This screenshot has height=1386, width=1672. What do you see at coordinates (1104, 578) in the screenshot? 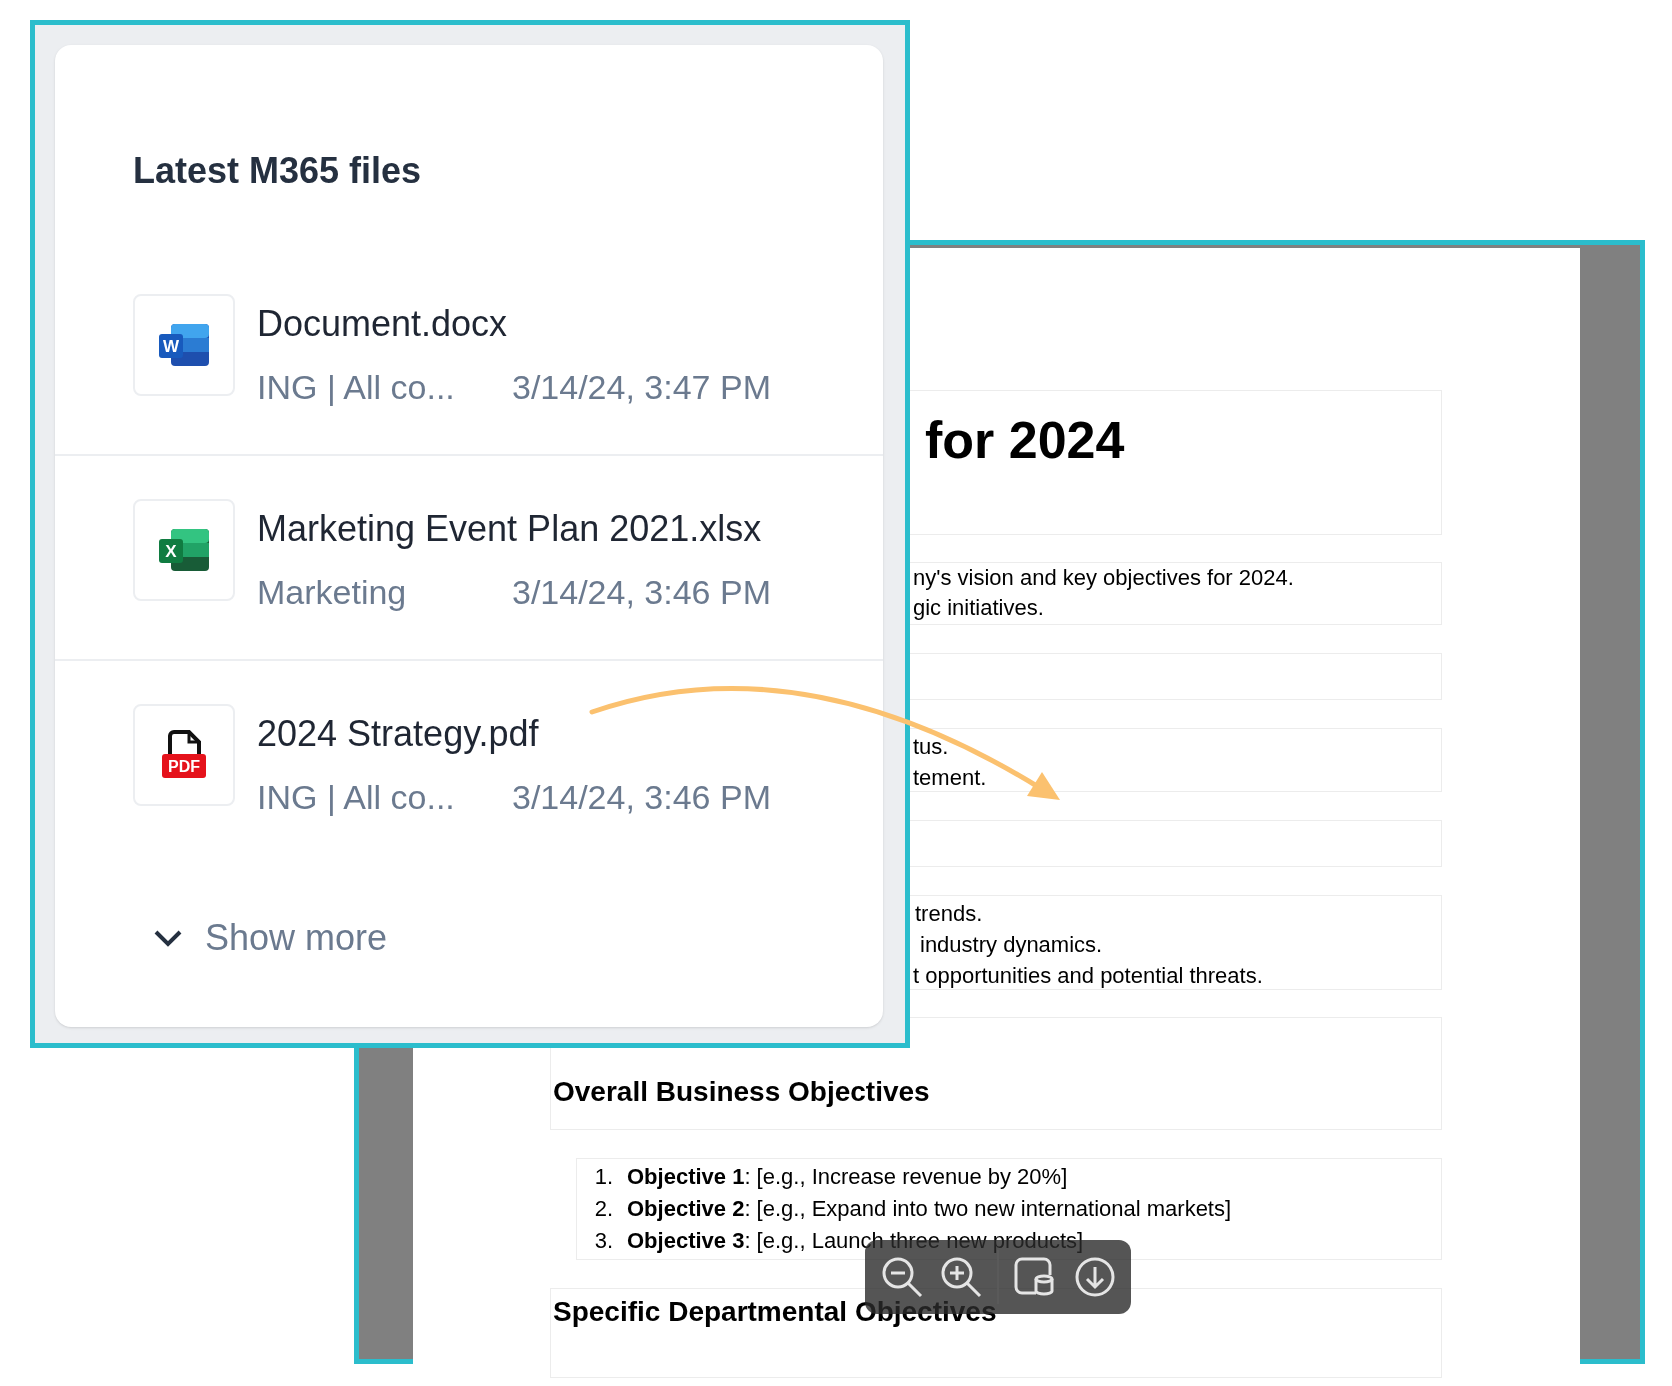
I see `text-line: ny's vision and key objectives for 2024.` at bounding box center [1104, 578].